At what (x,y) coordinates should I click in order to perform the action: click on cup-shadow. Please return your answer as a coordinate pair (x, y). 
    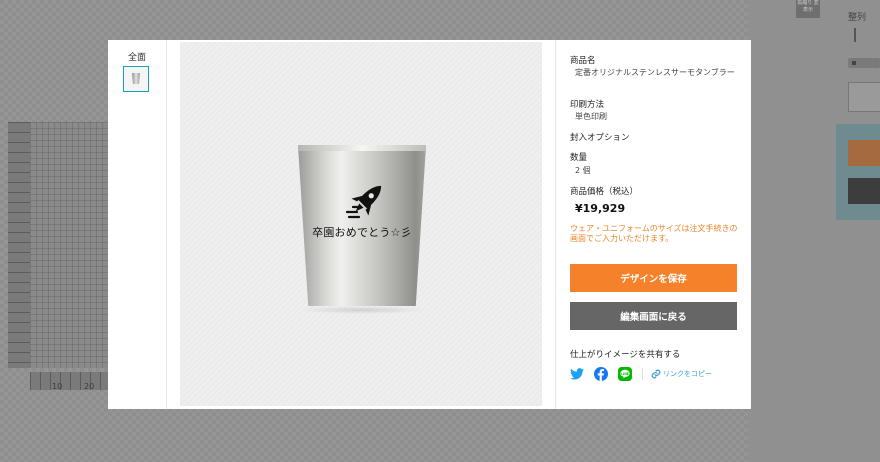
    Looking at the image, I should click on (362, 310).